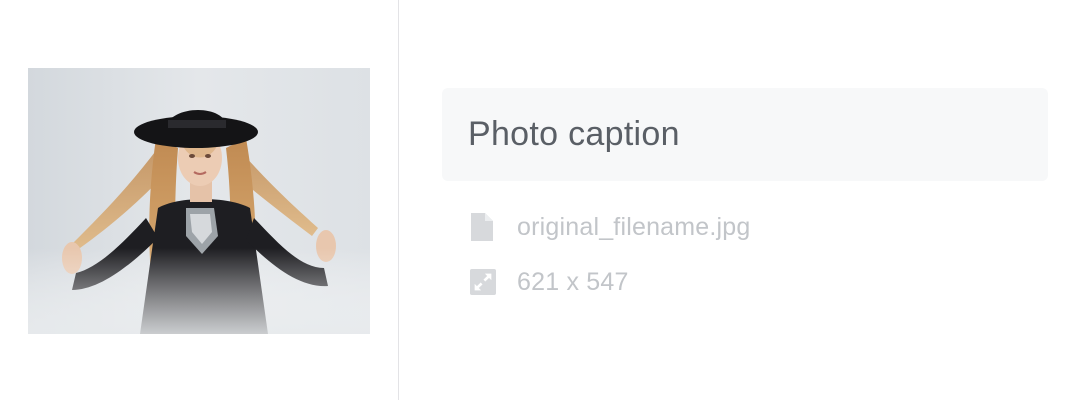  I want to click on filename-row: original_filename.jpg, so click(610, 227).